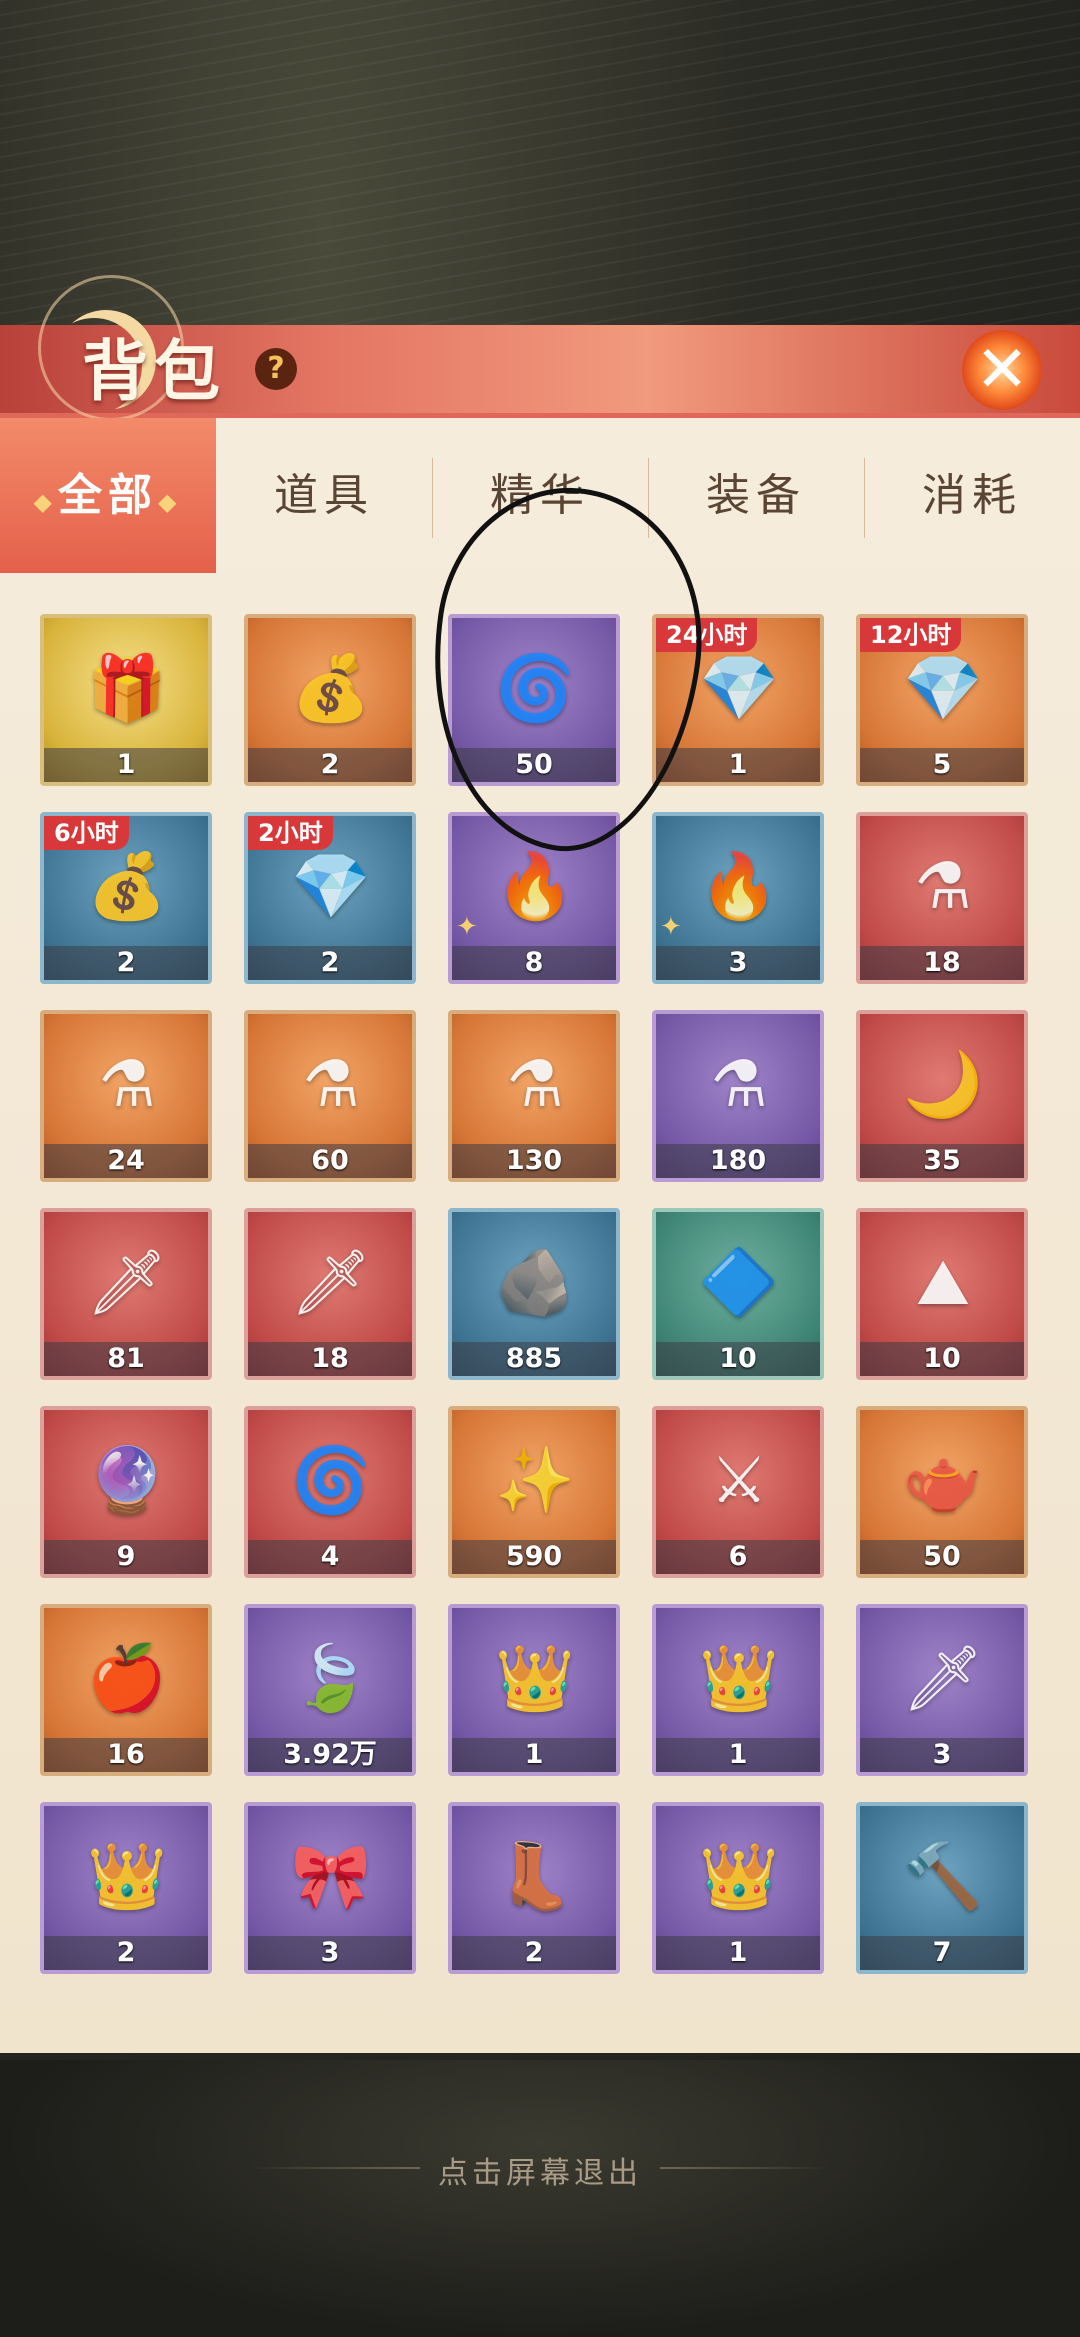 This screenshot has width=1080, height=2337. Describe the element at coordinates (738, 1161) in the screenshot. I see `item-count: 180` at that location.